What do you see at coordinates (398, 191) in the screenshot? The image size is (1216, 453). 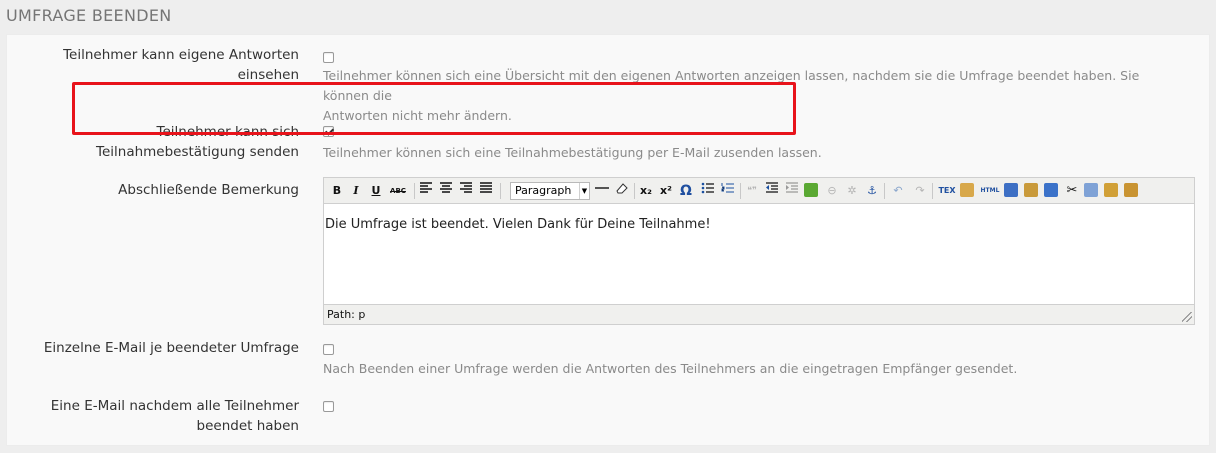 I see `strikethrough-button: ABC` at bounding box center [398, 191].